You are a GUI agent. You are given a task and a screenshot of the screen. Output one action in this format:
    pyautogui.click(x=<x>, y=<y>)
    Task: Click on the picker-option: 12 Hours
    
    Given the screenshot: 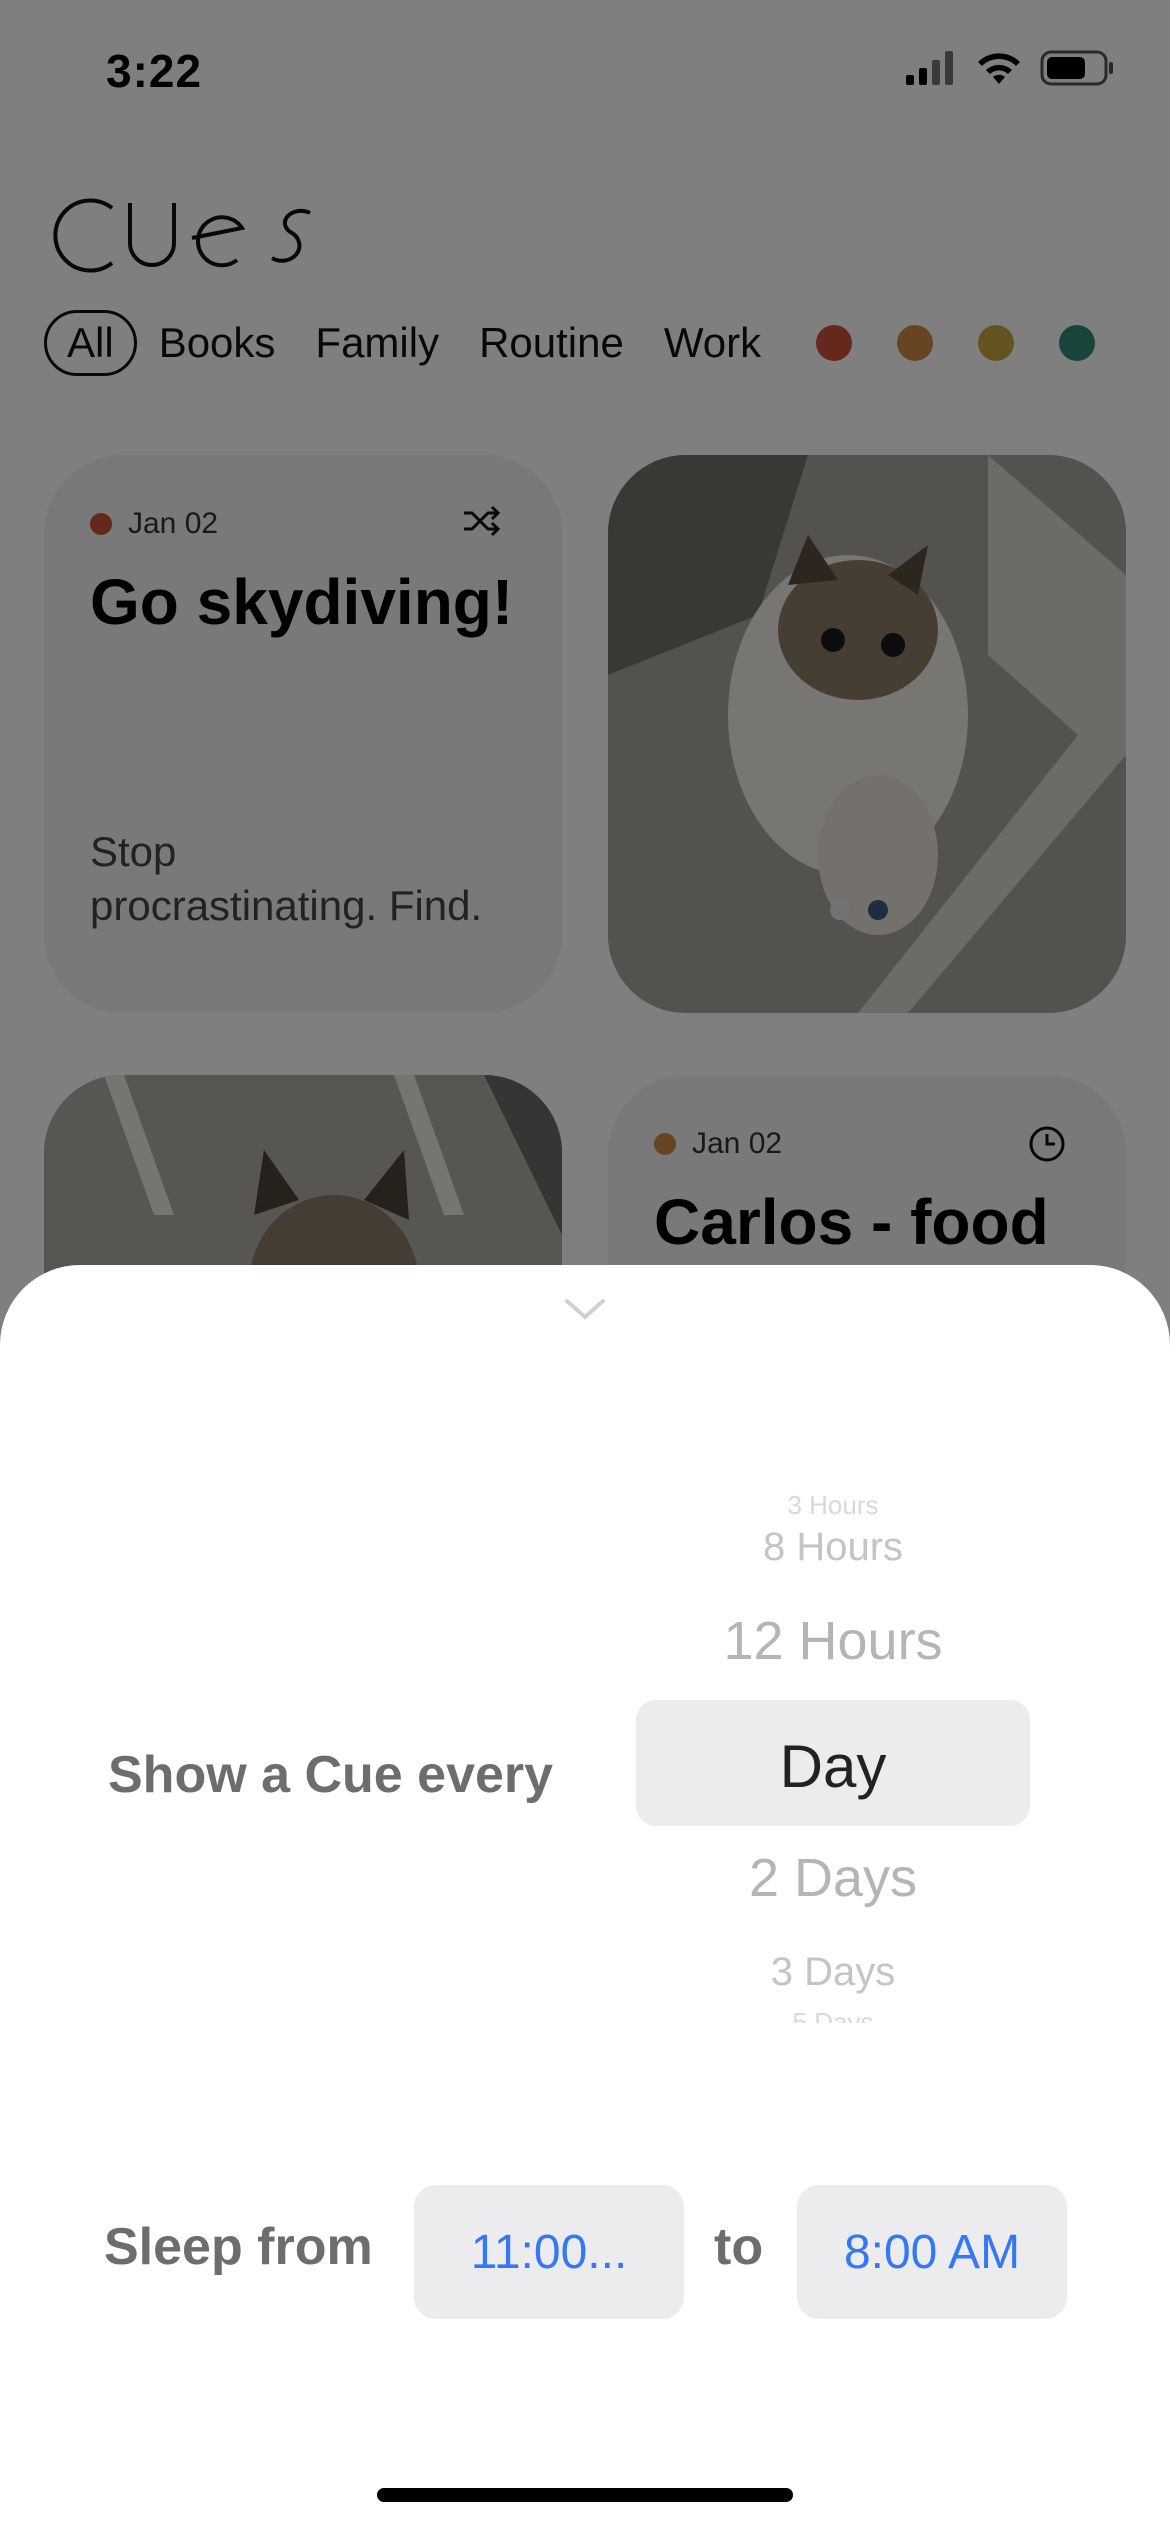 What is the action you would take?
    pyautogui.click(x=833, y=1641)
    